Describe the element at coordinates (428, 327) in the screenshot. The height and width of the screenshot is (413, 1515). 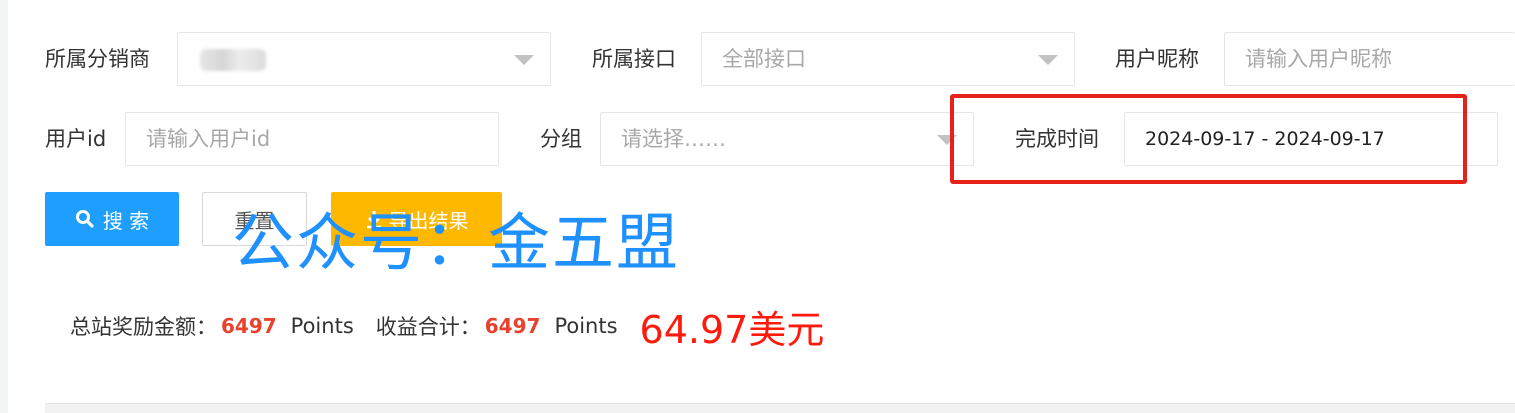
I see `income-label: 收益合计：` at that location.